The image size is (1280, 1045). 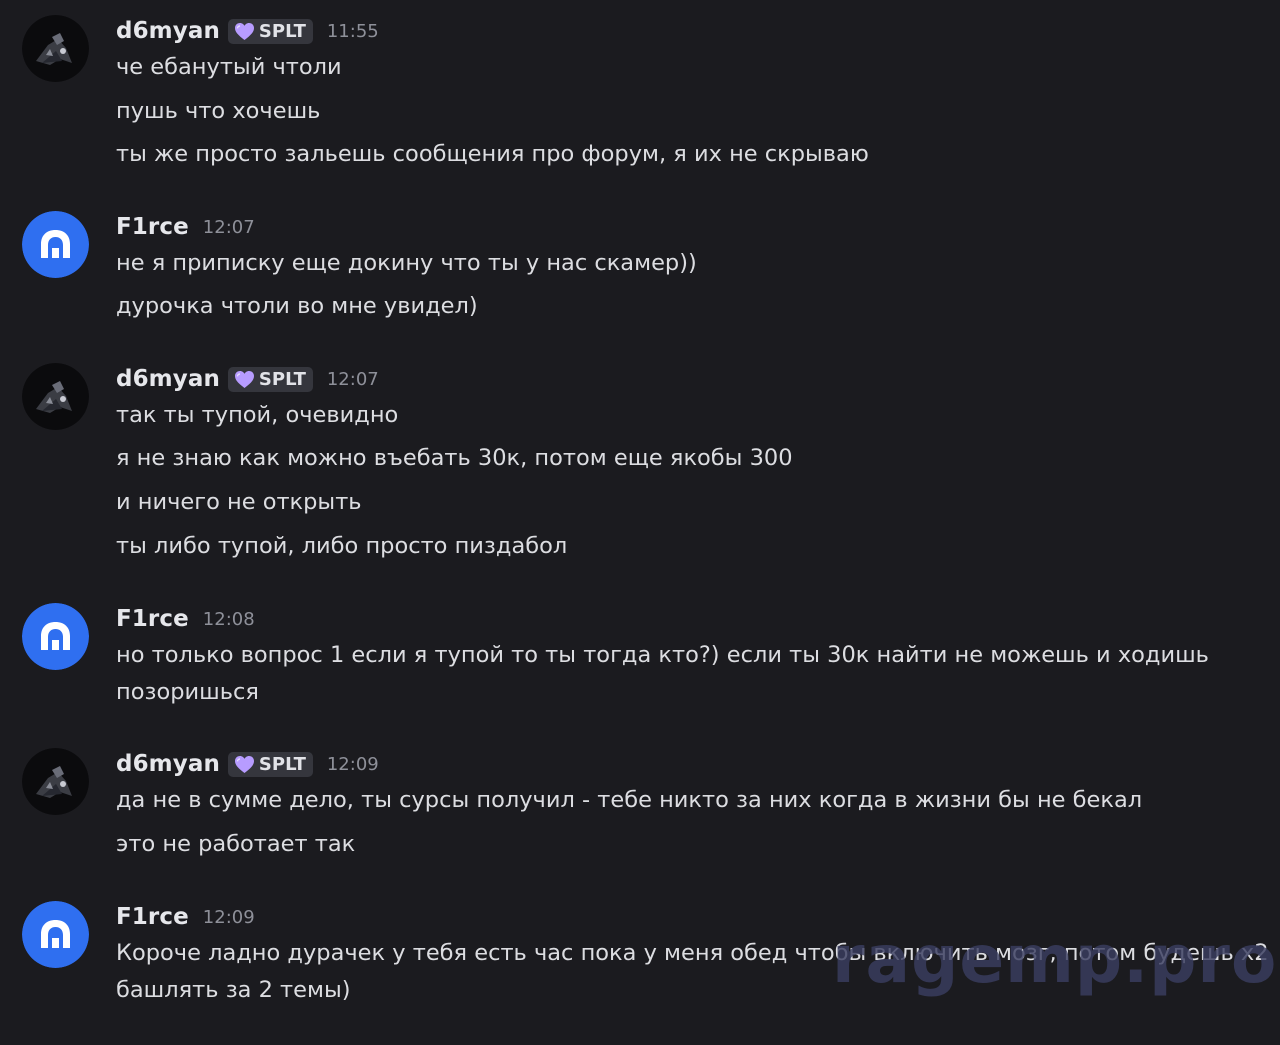 I want to click on message-header: F1rce 12:08, so click(x=185, y=619).